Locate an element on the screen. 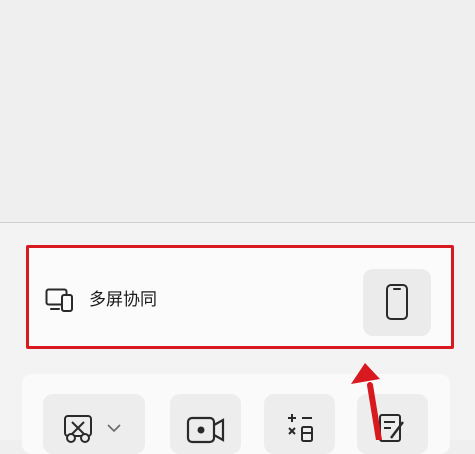  video-camera-icon is located at coordinates (205, 430).